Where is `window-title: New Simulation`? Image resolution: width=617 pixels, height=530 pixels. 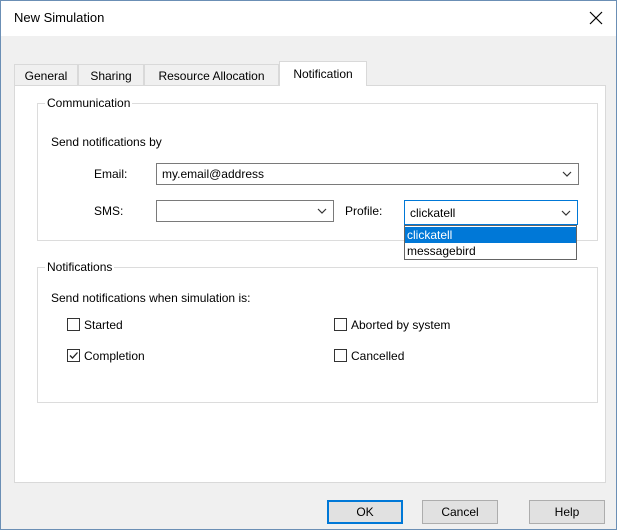
window-title: New Simulation is located at coordinates (59, 17).